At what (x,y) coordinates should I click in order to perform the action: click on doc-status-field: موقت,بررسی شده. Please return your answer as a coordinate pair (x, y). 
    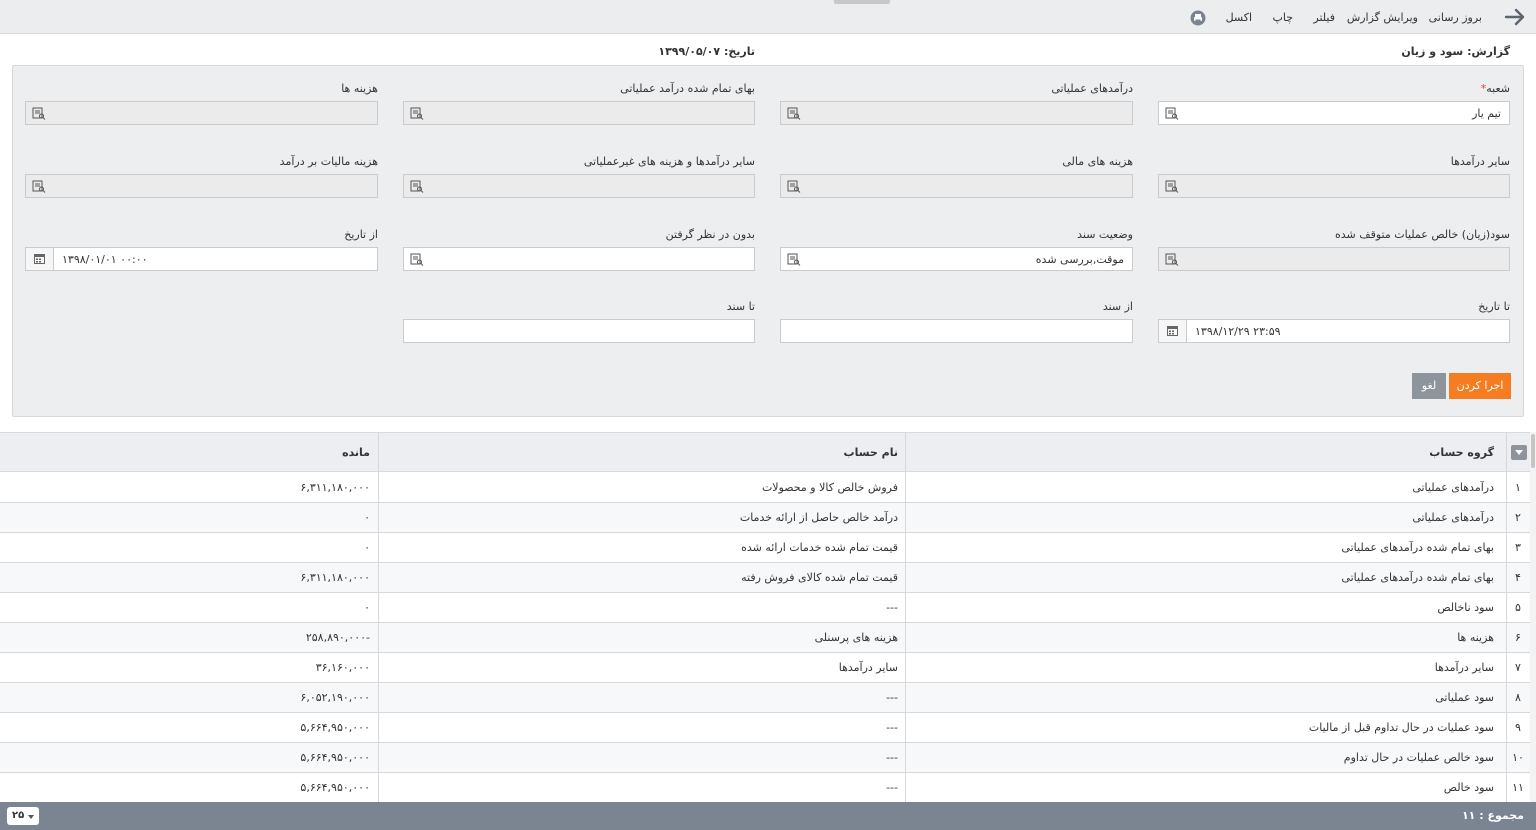
    Looking at the image, I should click on (956, 259).